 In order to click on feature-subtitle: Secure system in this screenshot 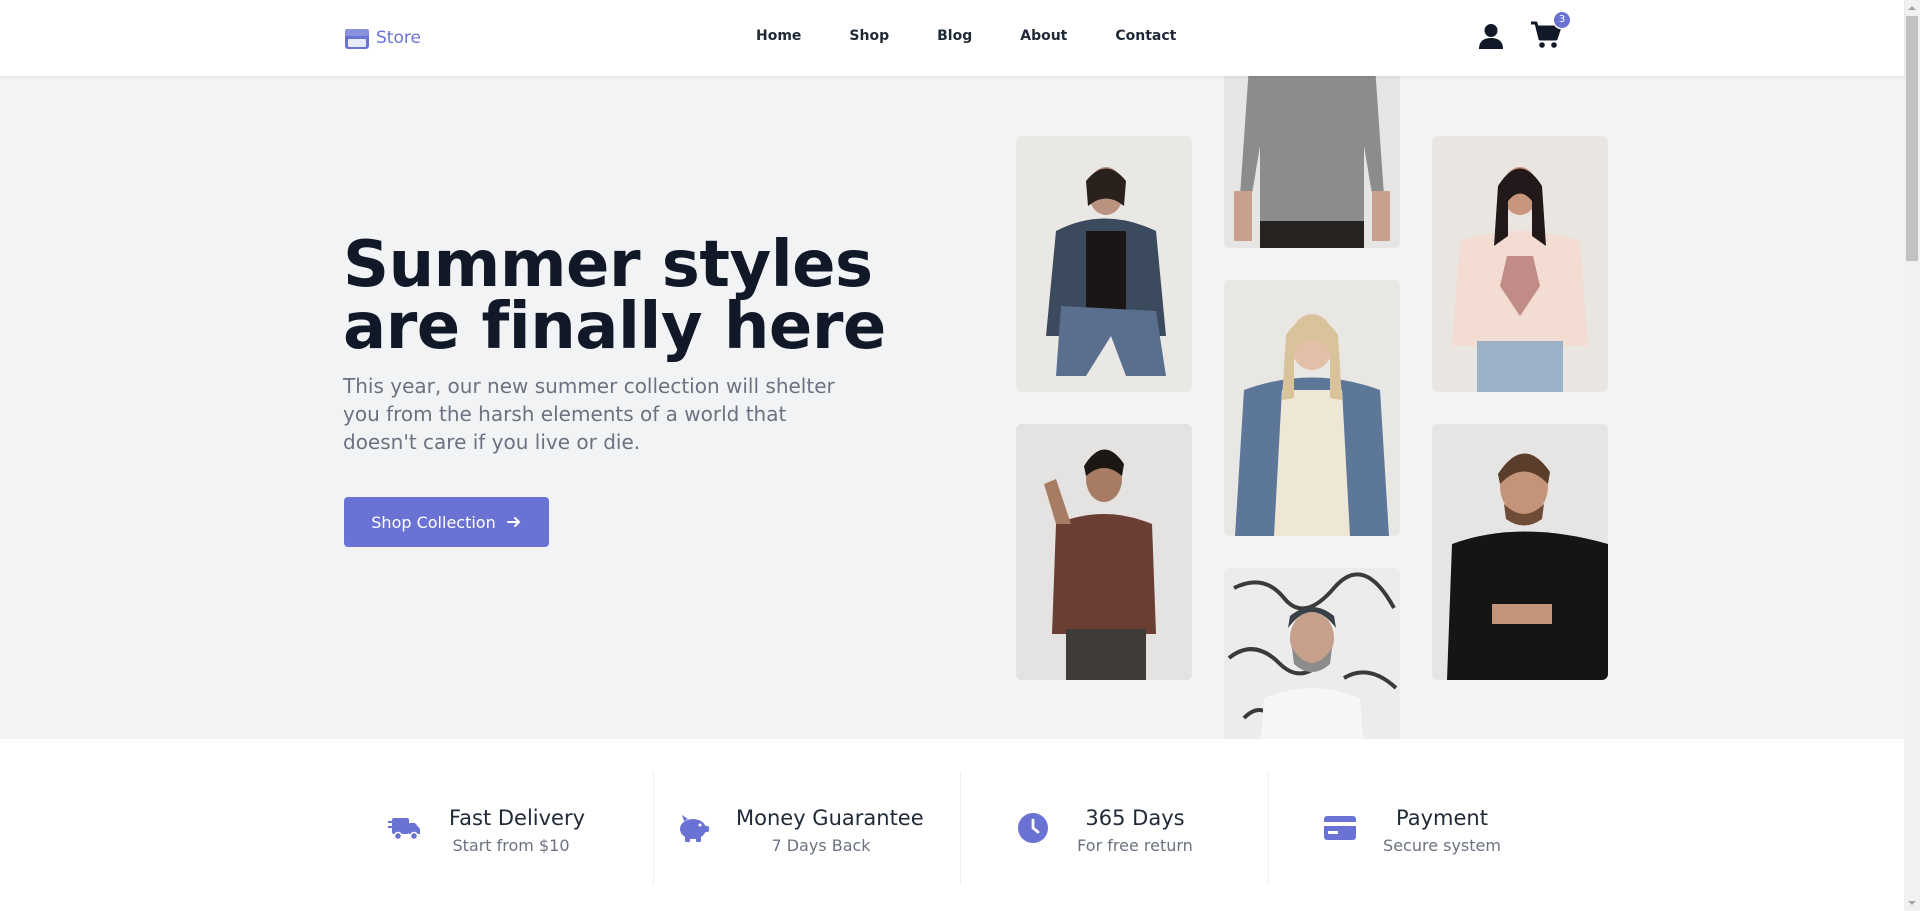, I will do `click(1442, 845)`.